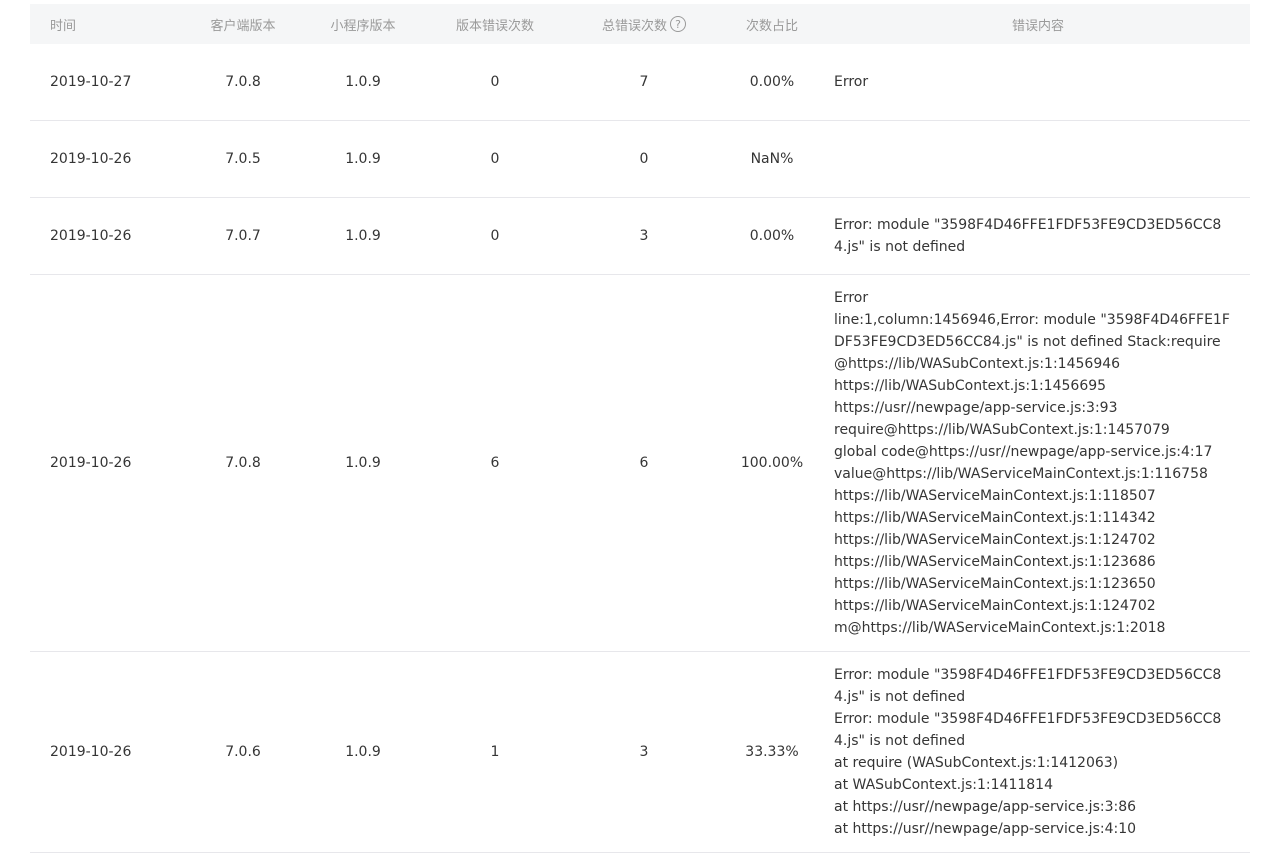 The height and width of the screenshot is (859, 1280). What do you see at coordinates (678, 24) in the screenshot?
I see `help-icon: ?` at bounding box center [678, 24].